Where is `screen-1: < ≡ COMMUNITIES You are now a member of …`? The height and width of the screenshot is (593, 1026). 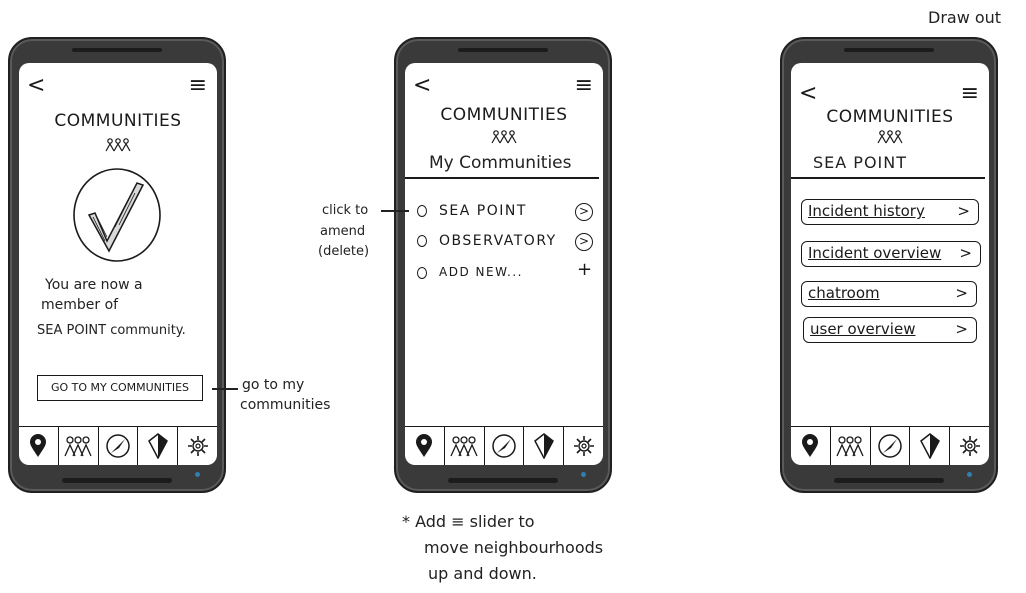 screen-1: < ≡ COMMUNITIES You are now a member of … is located at coordinates (118, 264).